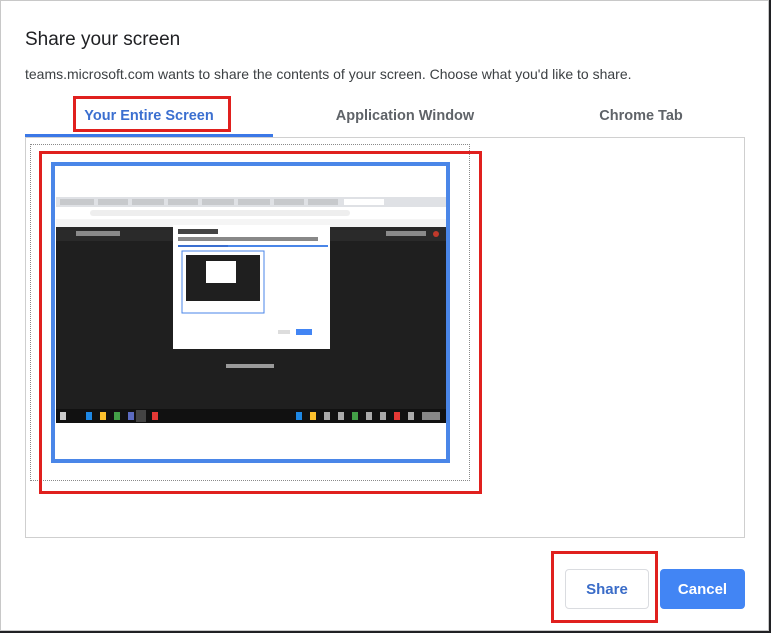 The width and height of the screenshot is (771, 633). Describe the element at coordinates (607, 589) in the screenshot. I see `share-button: Share` at that location.